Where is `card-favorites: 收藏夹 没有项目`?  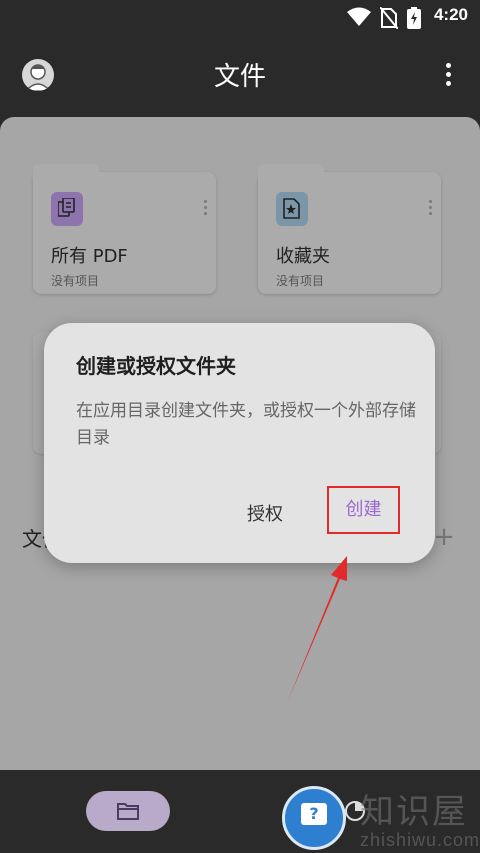 card-favorites: 收藏夹 没有项目 is located at coordinates (349, 229).